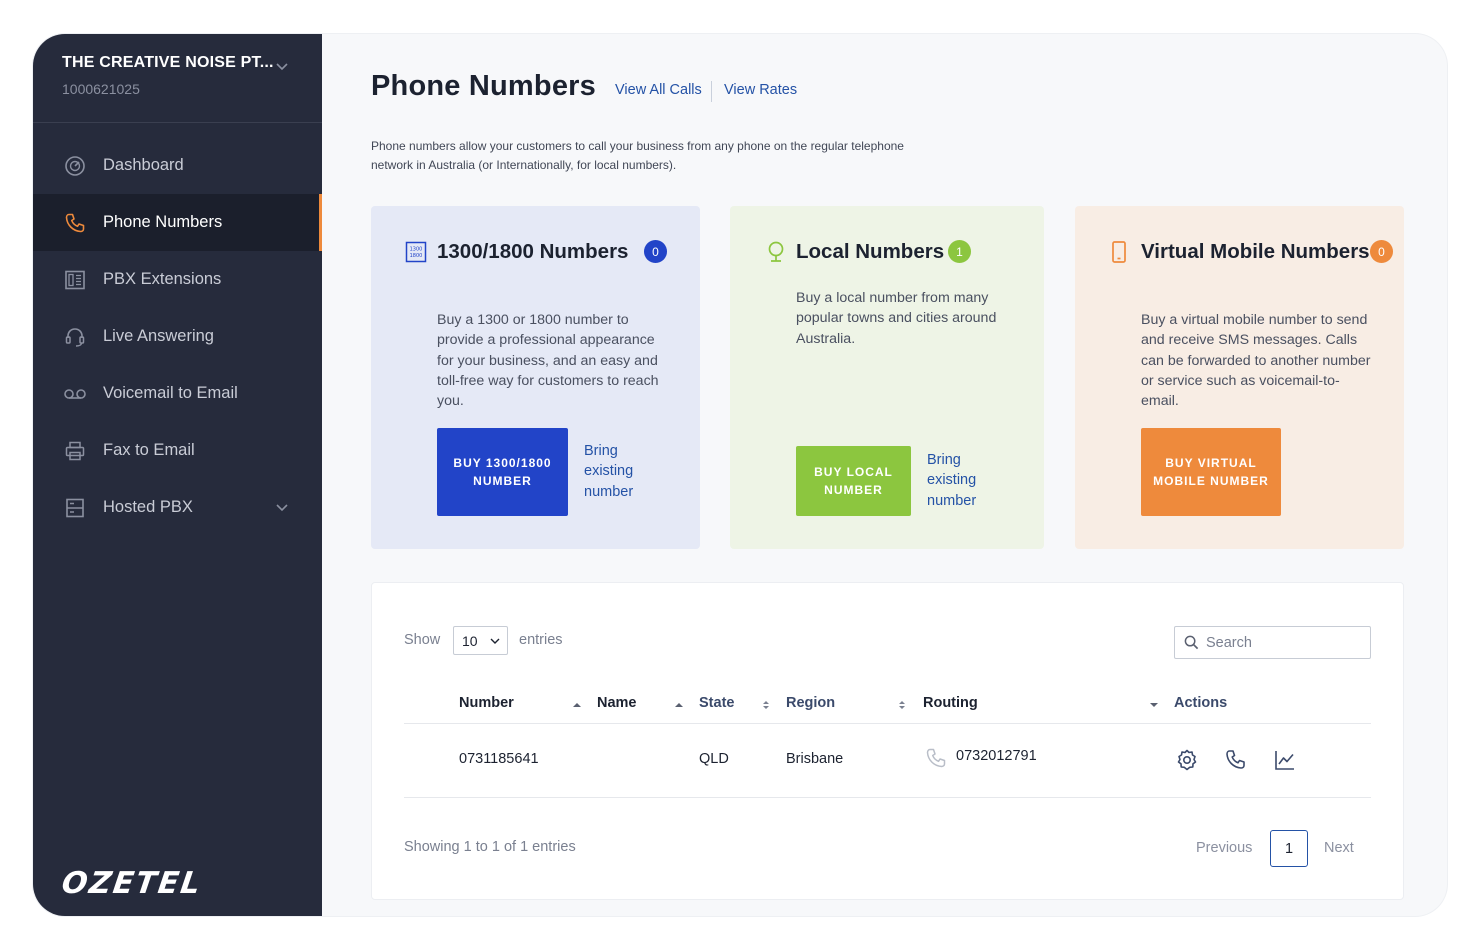  What do you see at coordinates (490, 847) in the screenshot?
I see `showing-entries-info: Showing 1 to 1 of 1 entries` at bounding box center [490, 847].